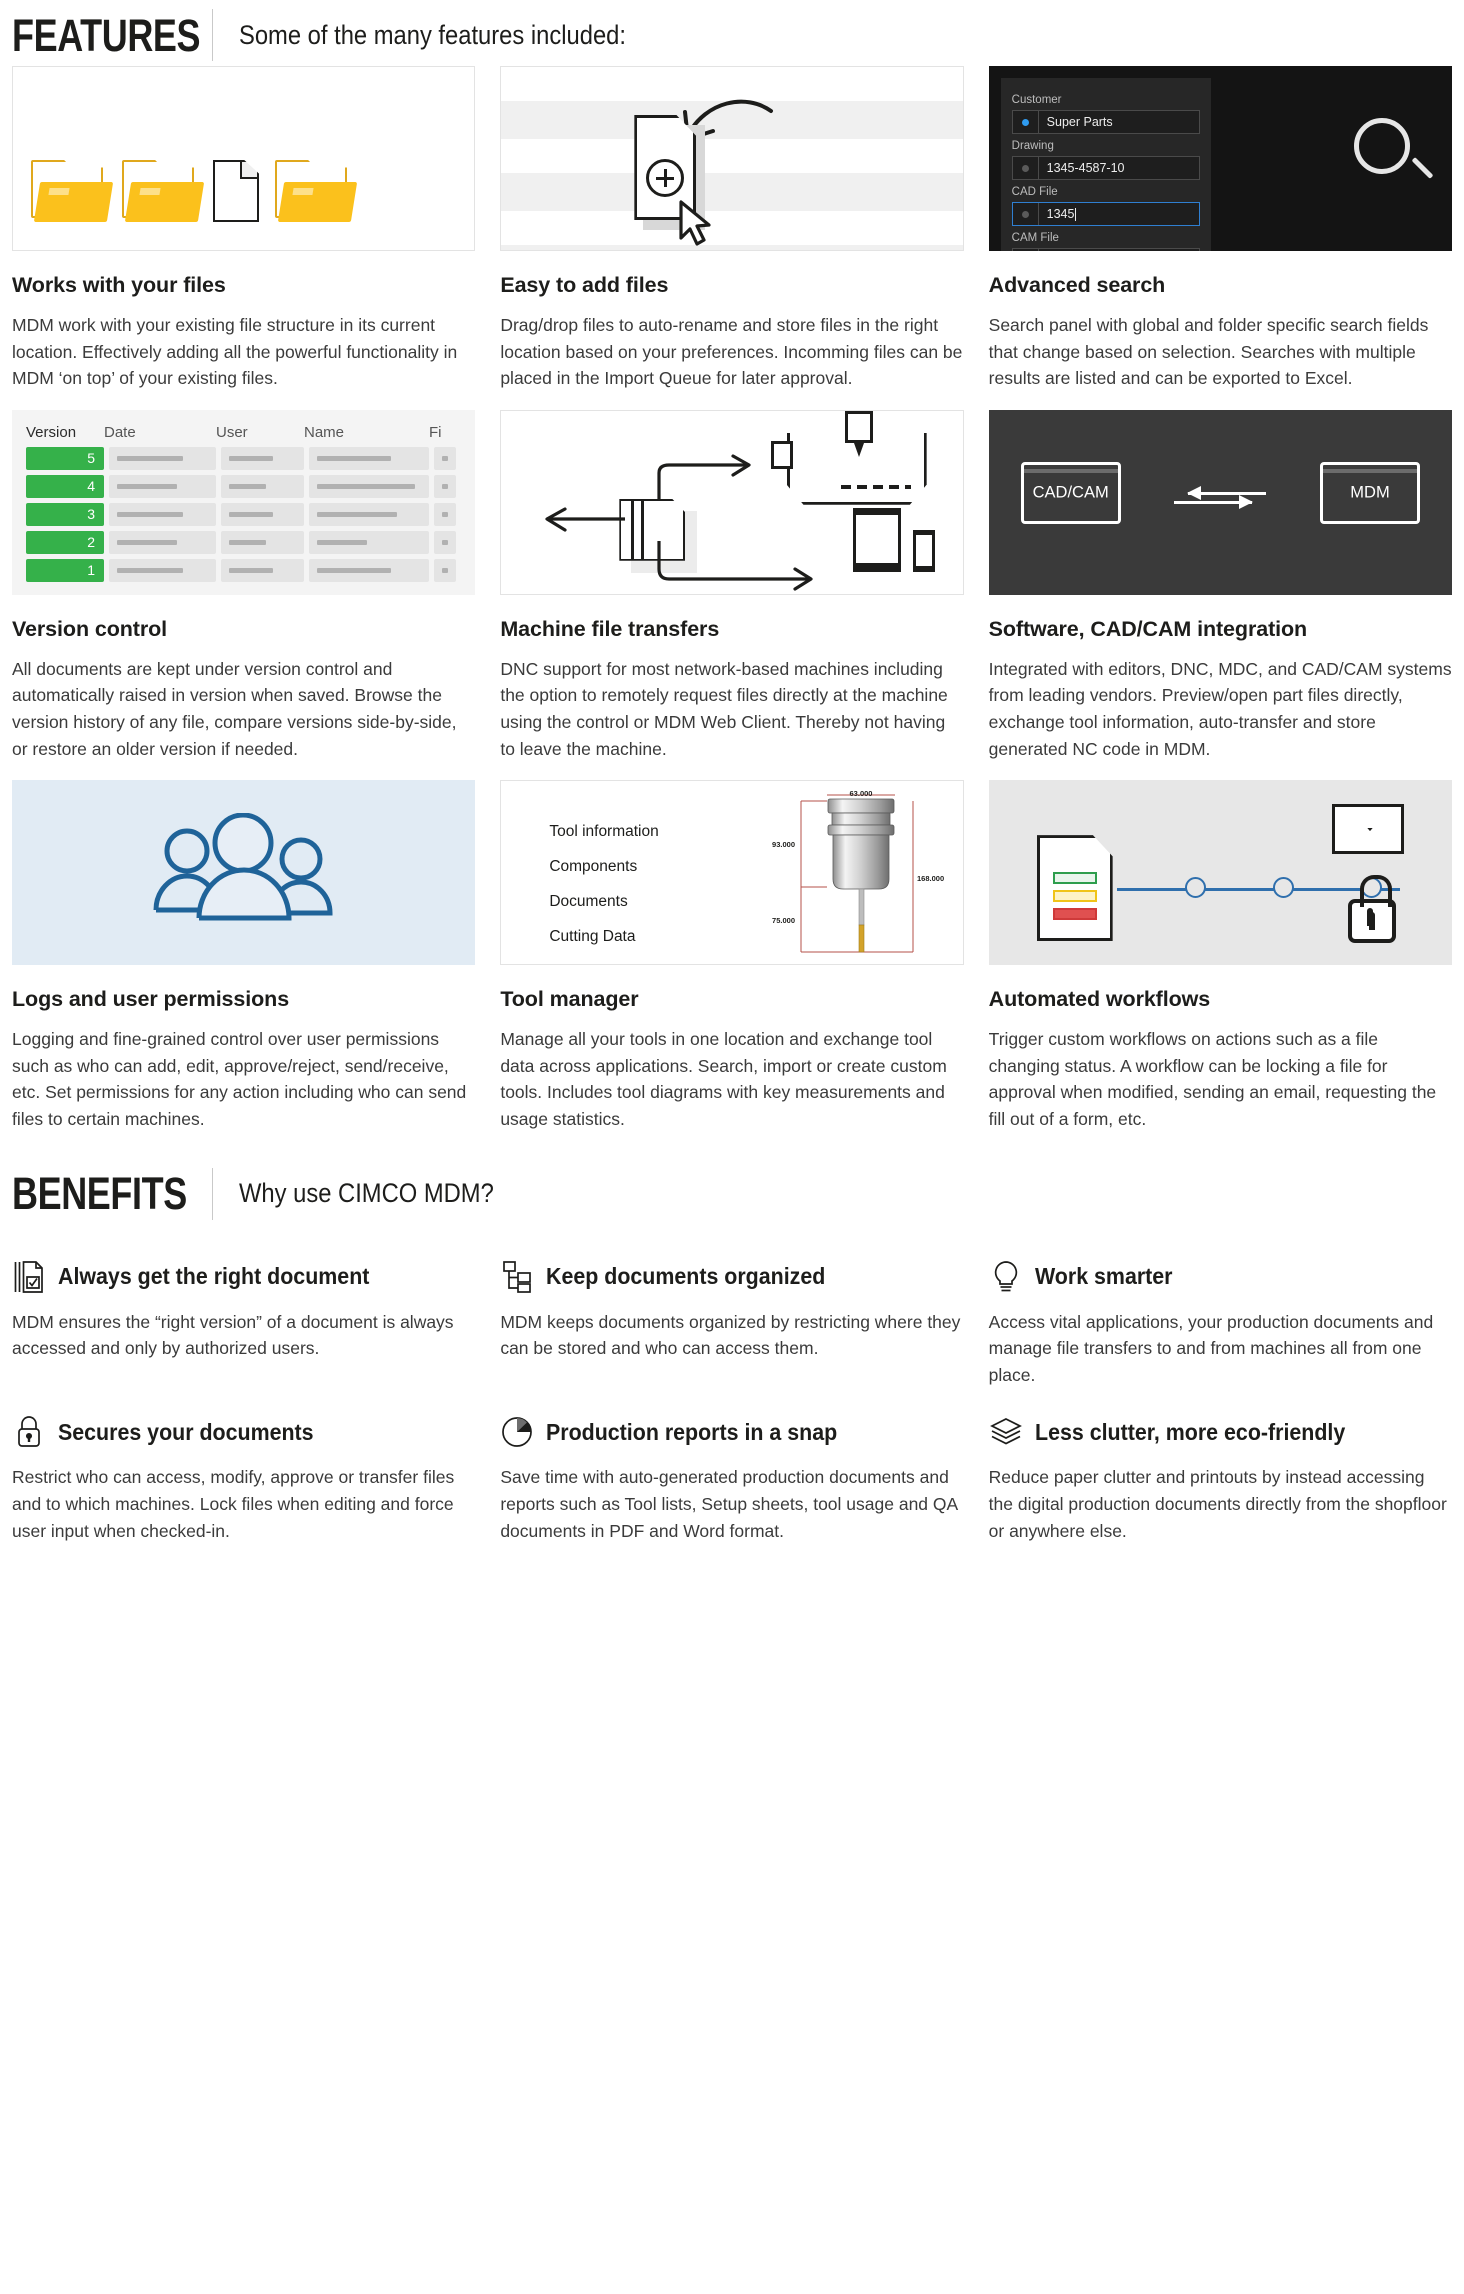  I want to click on table-row: 4, so click(250, 486).